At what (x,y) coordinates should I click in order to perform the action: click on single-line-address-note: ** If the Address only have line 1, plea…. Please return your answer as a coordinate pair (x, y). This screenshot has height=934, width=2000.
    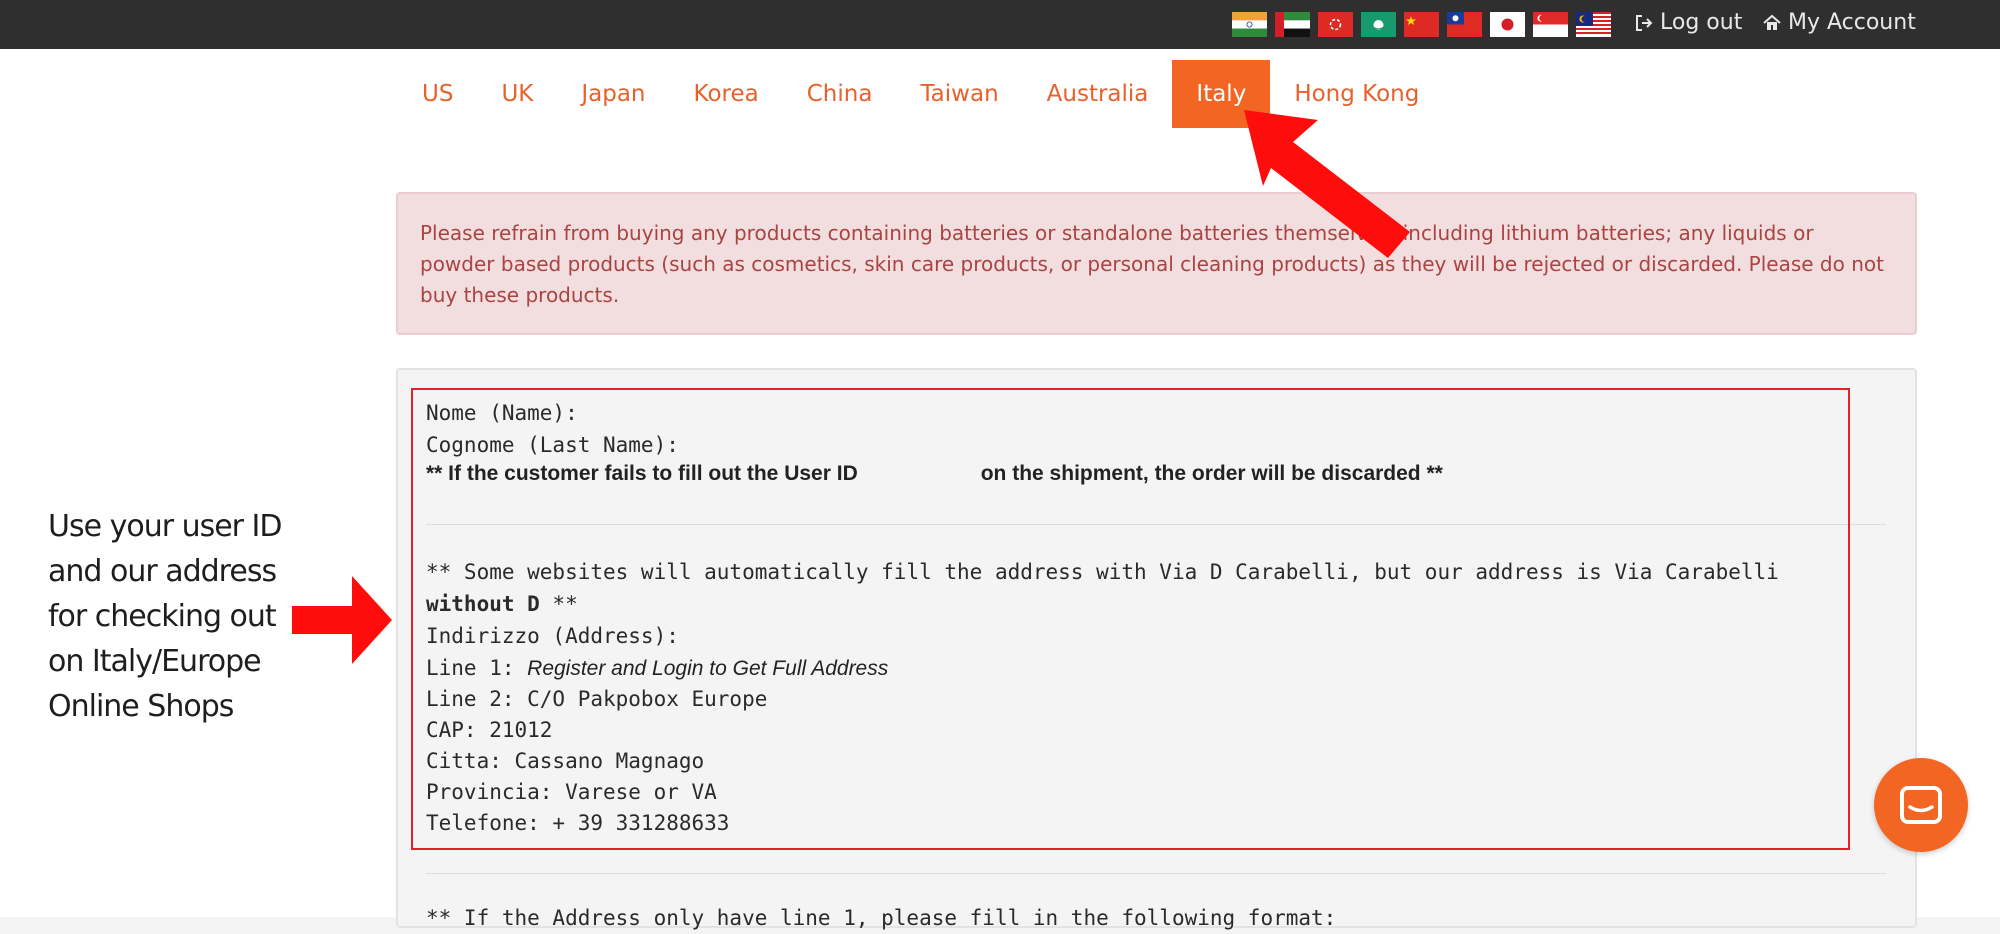
    Looking at the image, I should click on (881, 918).